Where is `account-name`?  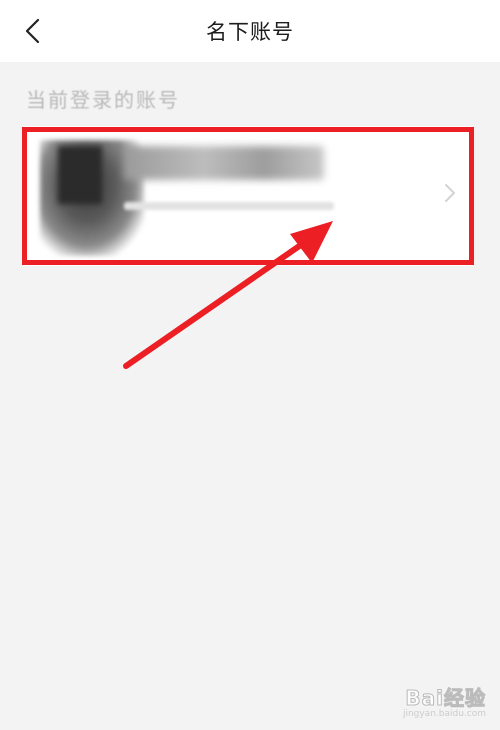 account-name is located at coordinates (224, 163).